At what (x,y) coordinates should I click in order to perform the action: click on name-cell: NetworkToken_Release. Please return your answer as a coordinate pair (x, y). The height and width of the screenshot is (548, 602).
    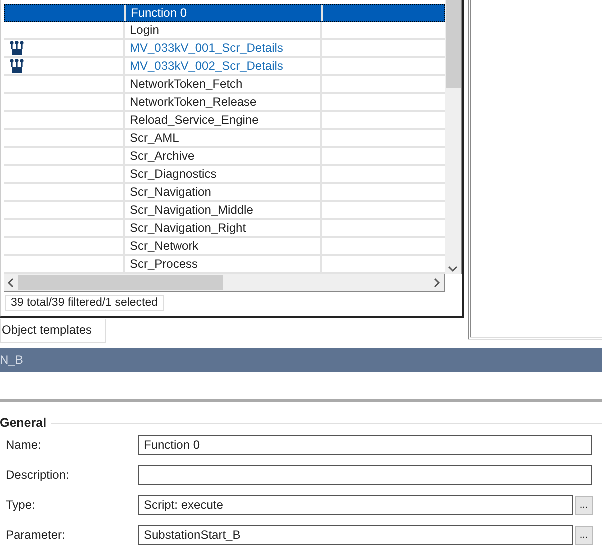
    Looking at the image, I should click on (223, 102).